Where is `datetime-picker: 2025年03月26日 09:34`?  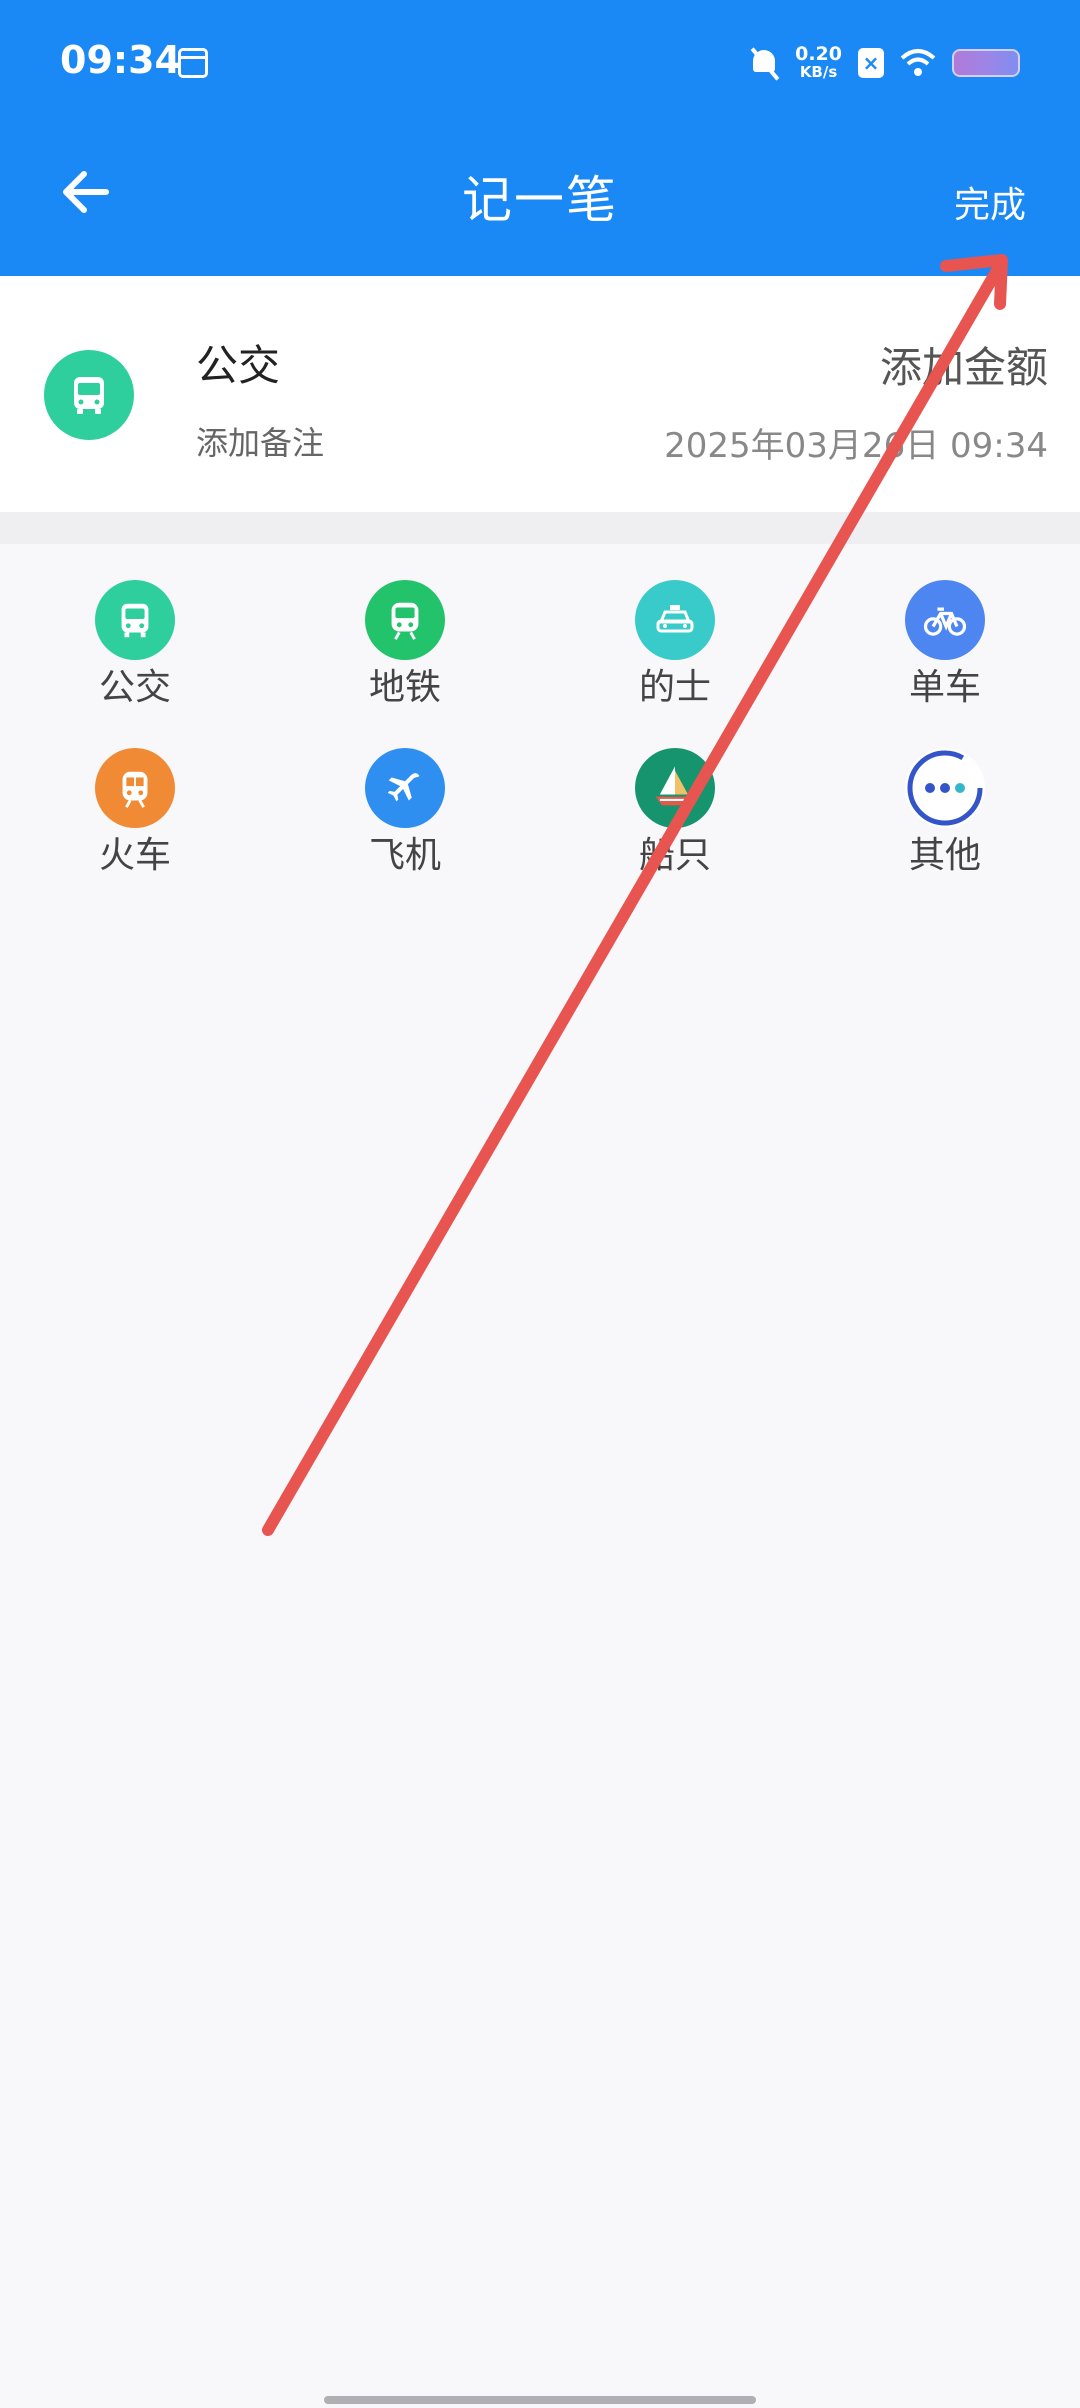 datetime-picker: 2025年03月26日 09:34 is located at coordinates (856, 442).